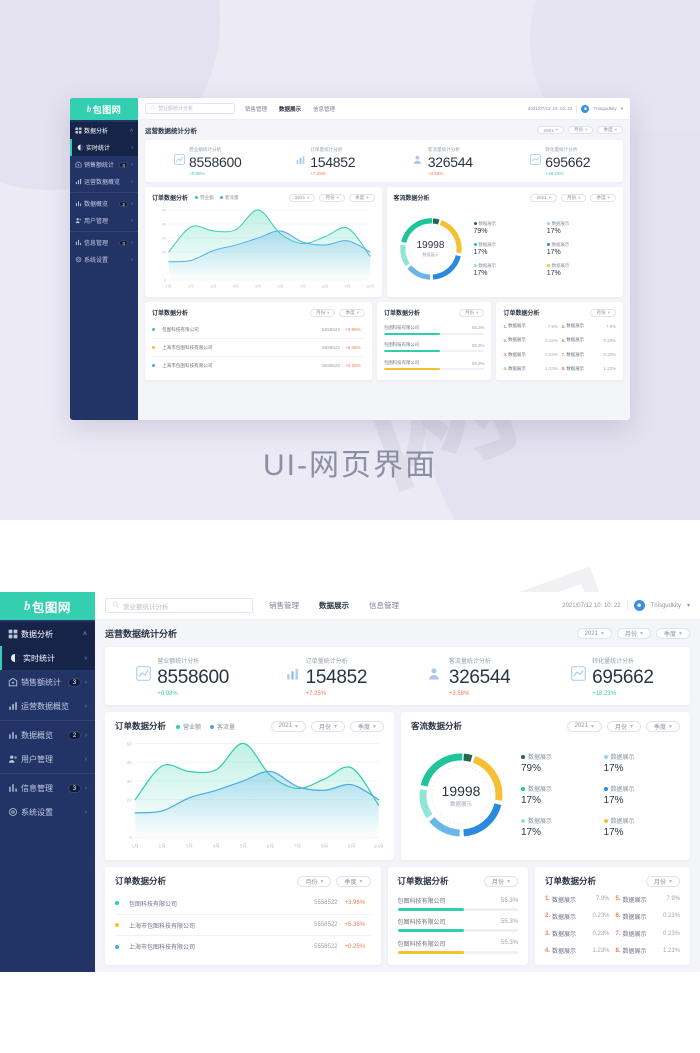 Image resolution: width=700 pixels, height=1053 pixels. What do you see at coordinates (531, 768) in the screenshot?
I see `donut-legend-value: 79%` at bounding box center [531, 768].